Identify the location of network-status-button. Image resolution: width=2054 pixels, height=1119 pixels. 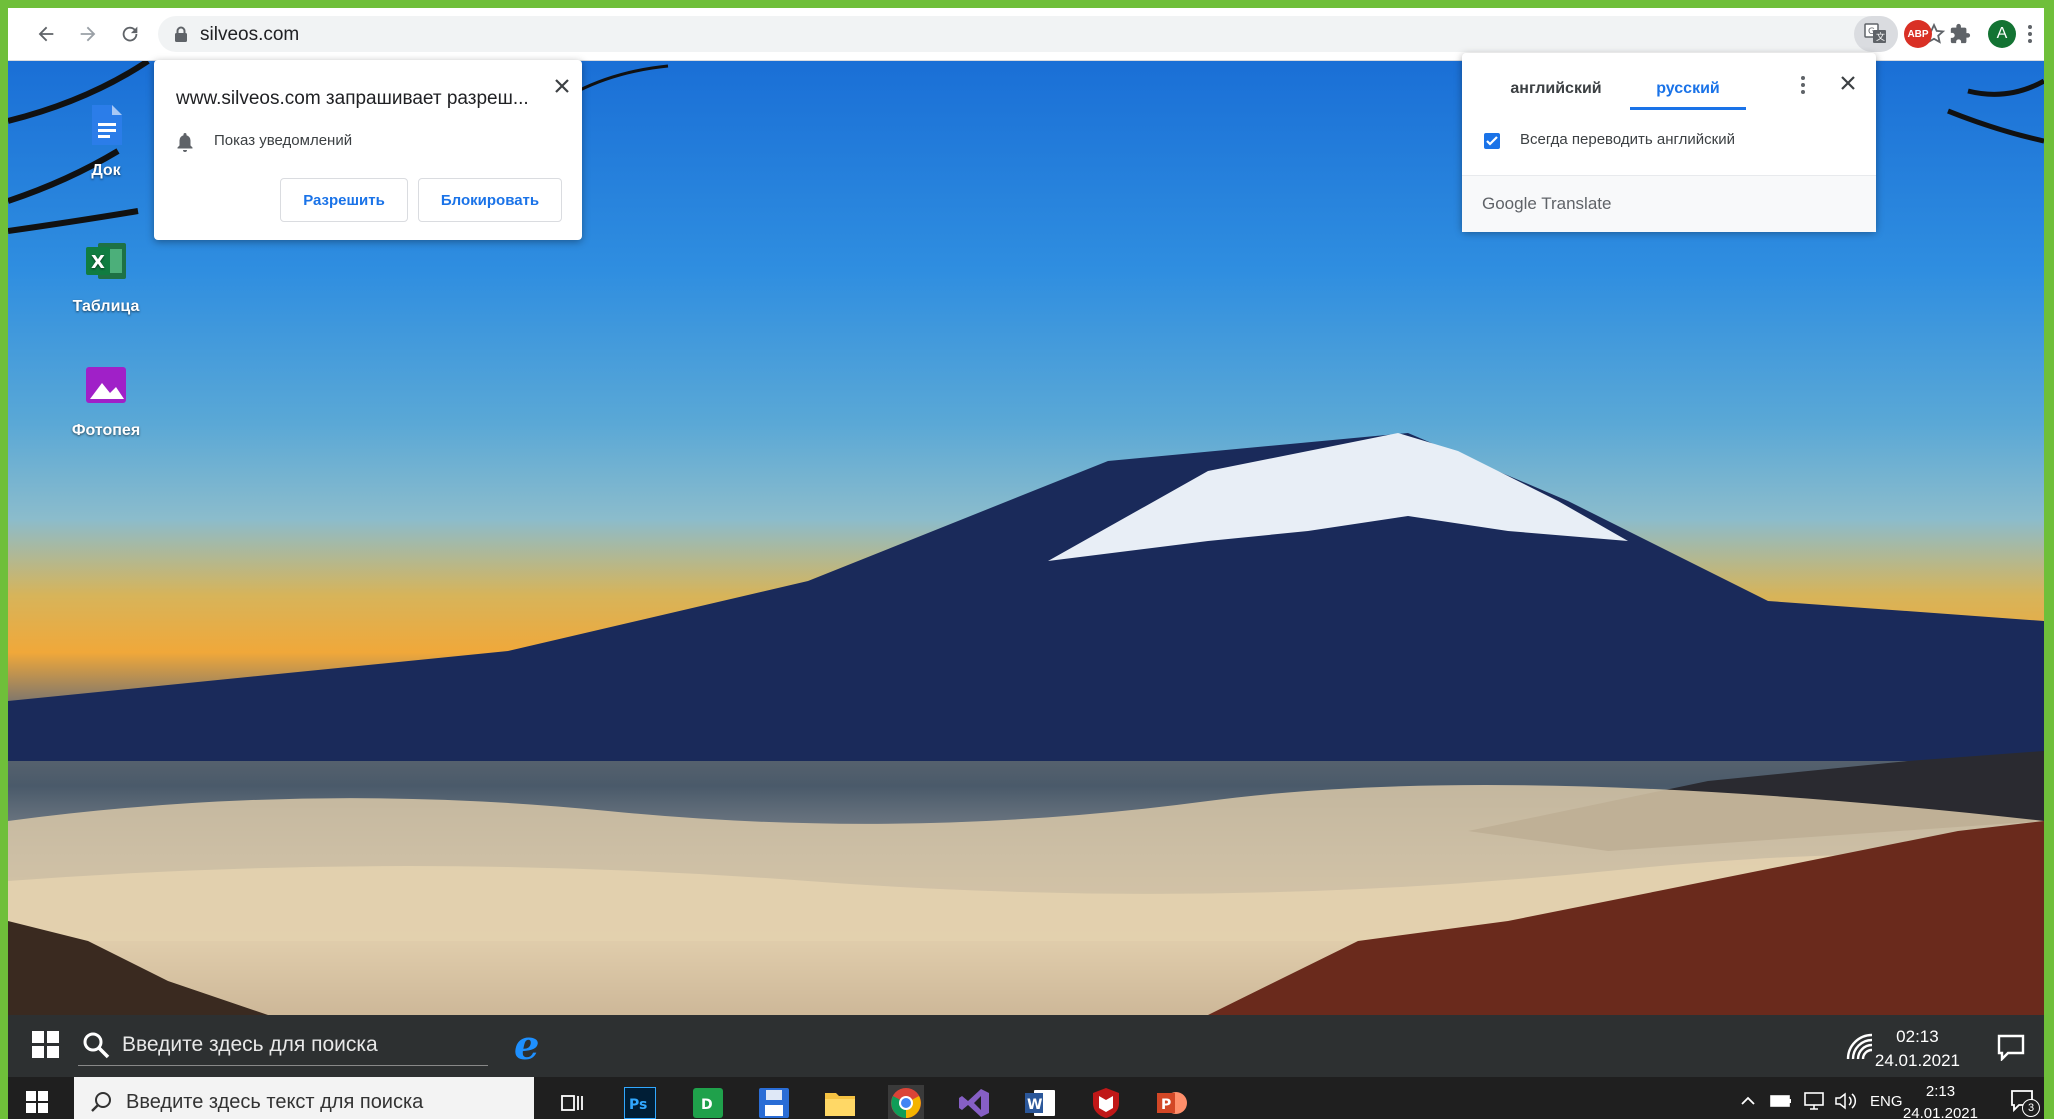
(1860, 1049).